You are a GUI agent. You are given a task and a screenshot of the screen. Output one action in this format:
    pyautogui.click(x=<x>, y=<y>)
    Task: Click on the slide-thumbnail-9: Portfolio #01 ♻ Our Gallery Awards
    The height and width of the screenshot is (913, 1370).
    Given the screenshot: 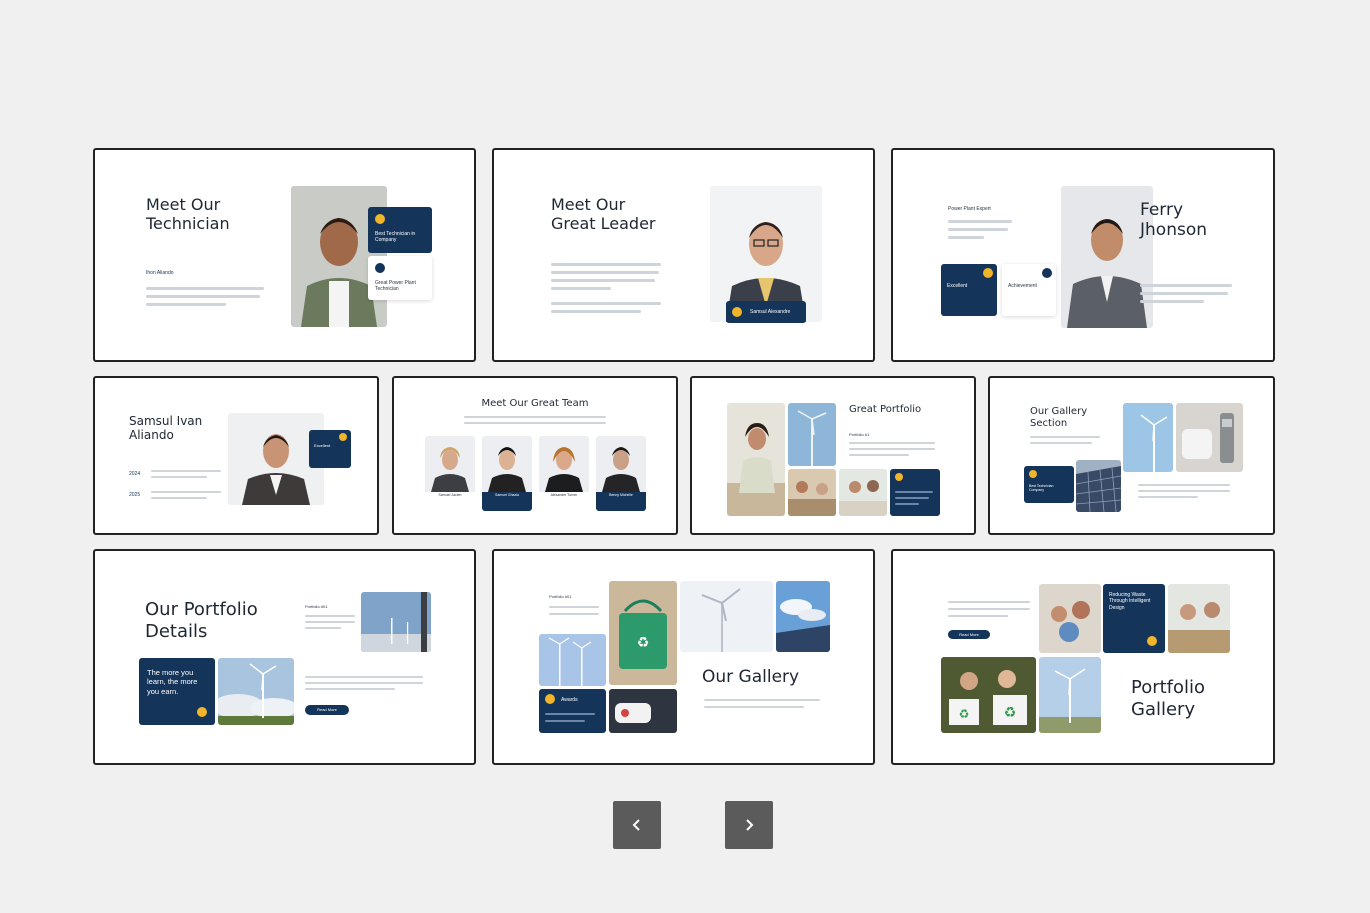 What is the action you would take?
    pyautogui.click(x=683, y=657)
    